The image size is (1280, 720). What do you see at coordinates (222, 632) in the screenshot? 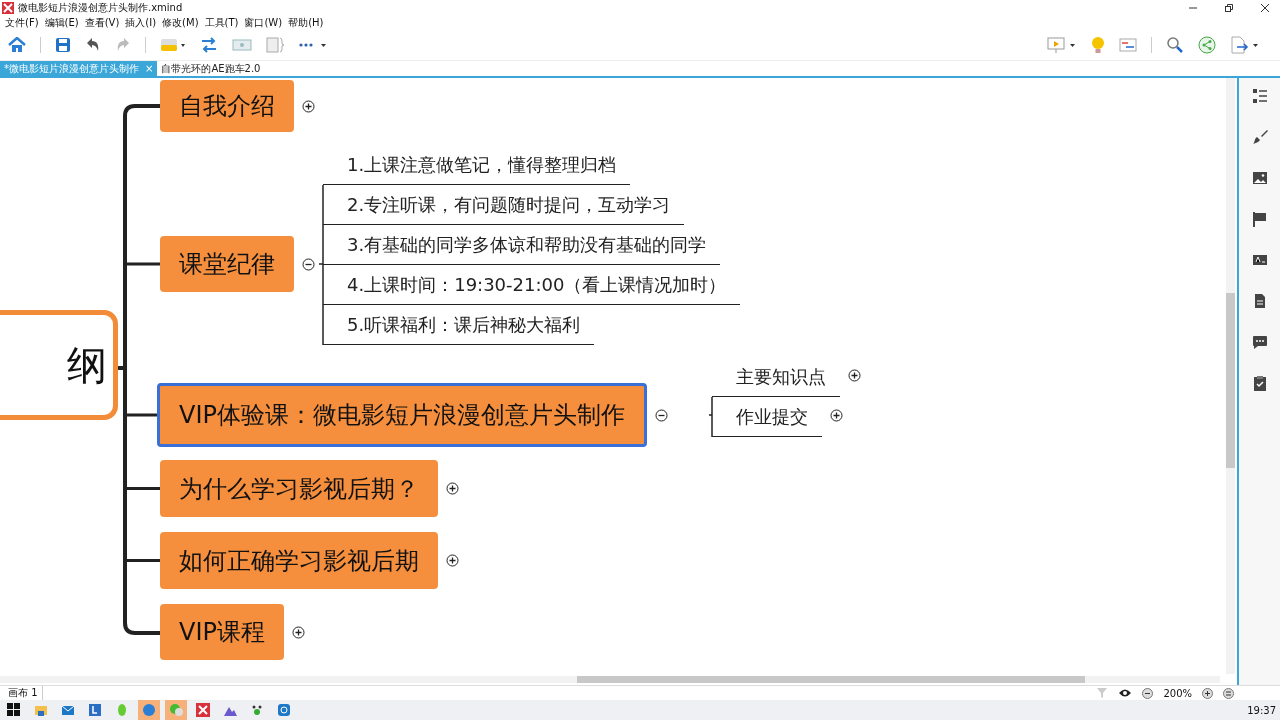
I see `topic-node: VIP课程` at bounding box center [222, 632].